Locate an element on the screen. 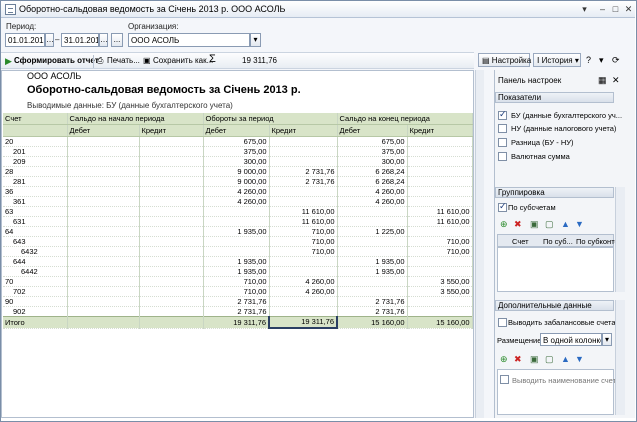 Image resolution: width=637 pixels, height=422 pixels. menu-icon: ▾ is located at coordinates (584, 9).